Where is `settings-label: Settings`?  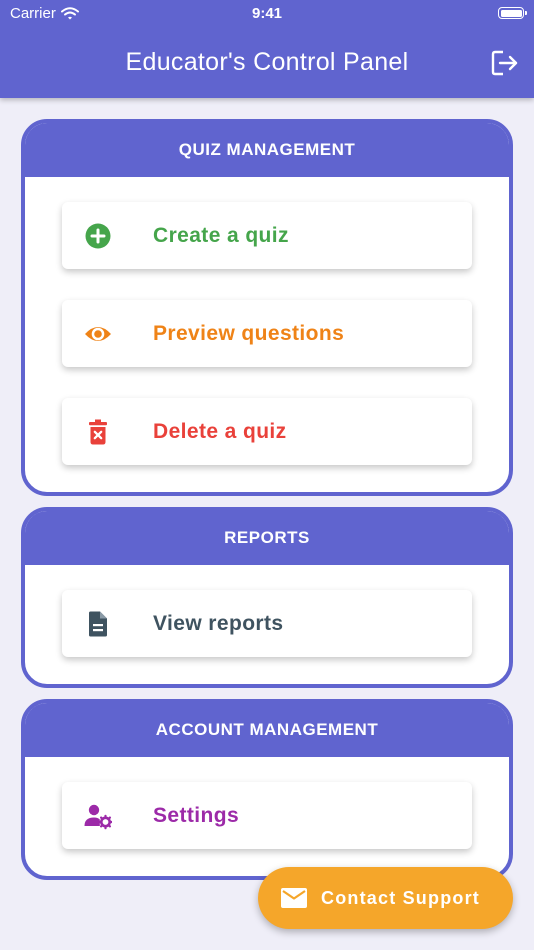 settings-label: Settings is located at coordinates (196, 815).